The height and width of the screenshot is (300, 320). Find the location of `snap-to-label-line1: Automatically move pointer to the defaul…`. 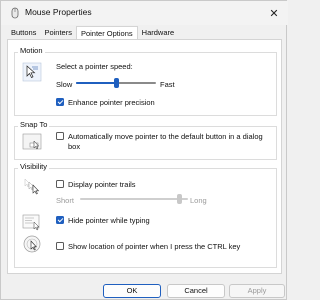

snap-to-label-line1: Automatically move pointer to the defaul… is located at coordinates (165, 136).